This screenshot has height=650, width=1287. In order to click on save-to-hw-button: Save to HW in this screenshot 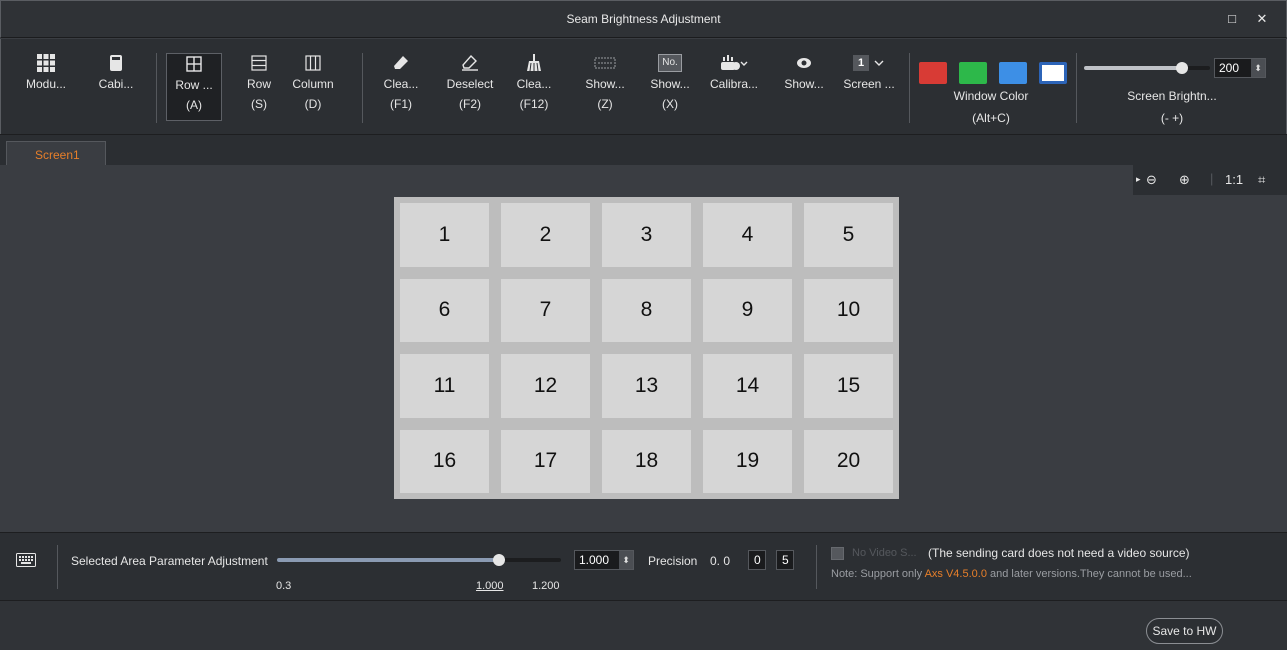, I will do `click(1184, 631)`.